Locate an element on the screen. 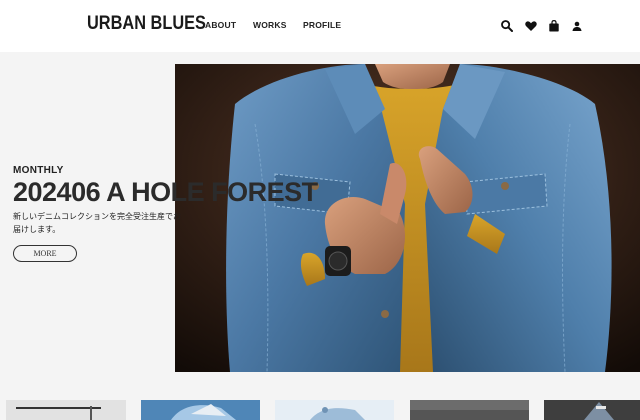  site-header: URBAN BLUES ABOUT WORKS PROFILE is located at coordinates (320, 26).